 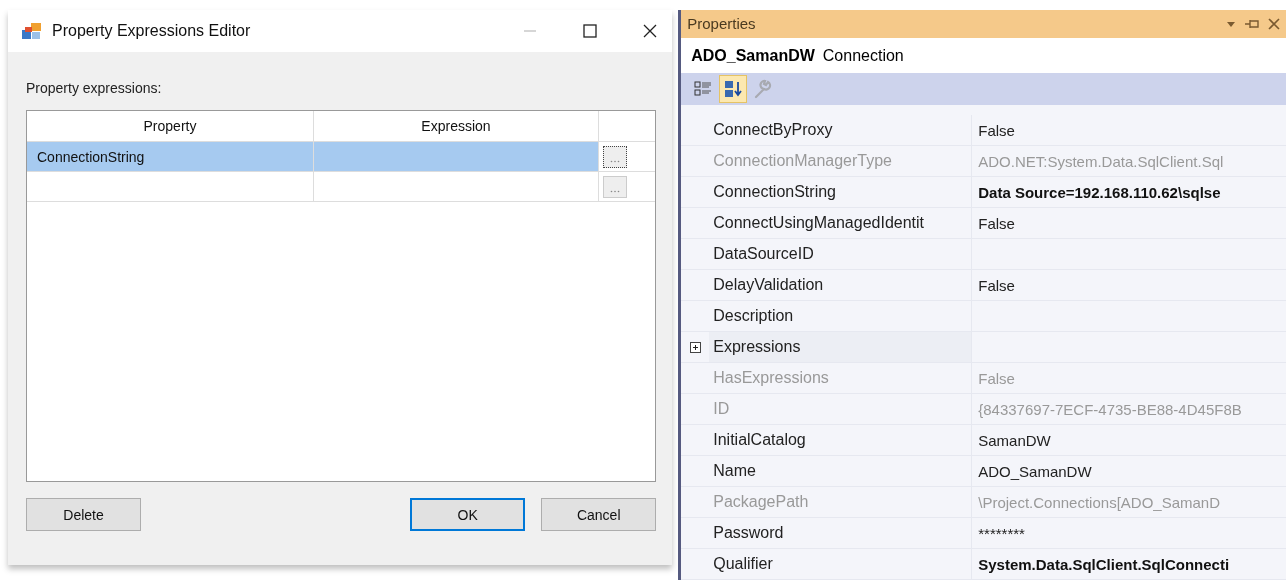 What do you see at coordinates (615, 156) in the screenshot?
I see `ellipsis-button` at bounding box center [615, 156].